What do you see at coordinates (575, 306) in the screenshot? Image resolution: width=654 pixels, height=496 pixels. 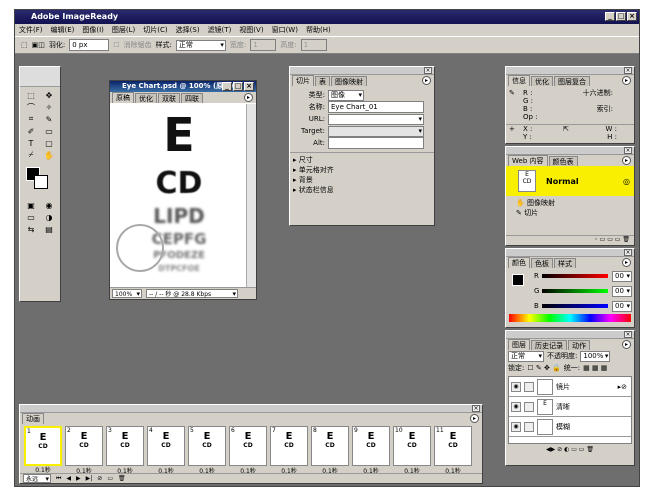 I see `b-slider` at bounding box center [575, 306].